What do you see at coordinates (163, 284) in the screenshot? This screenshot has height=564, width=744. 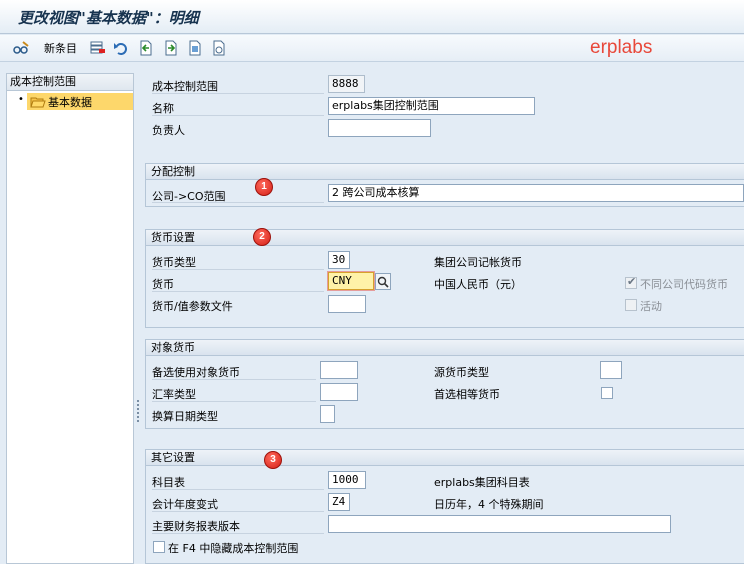 I see `currency-label: 货币` at bounding box center [163, 284].